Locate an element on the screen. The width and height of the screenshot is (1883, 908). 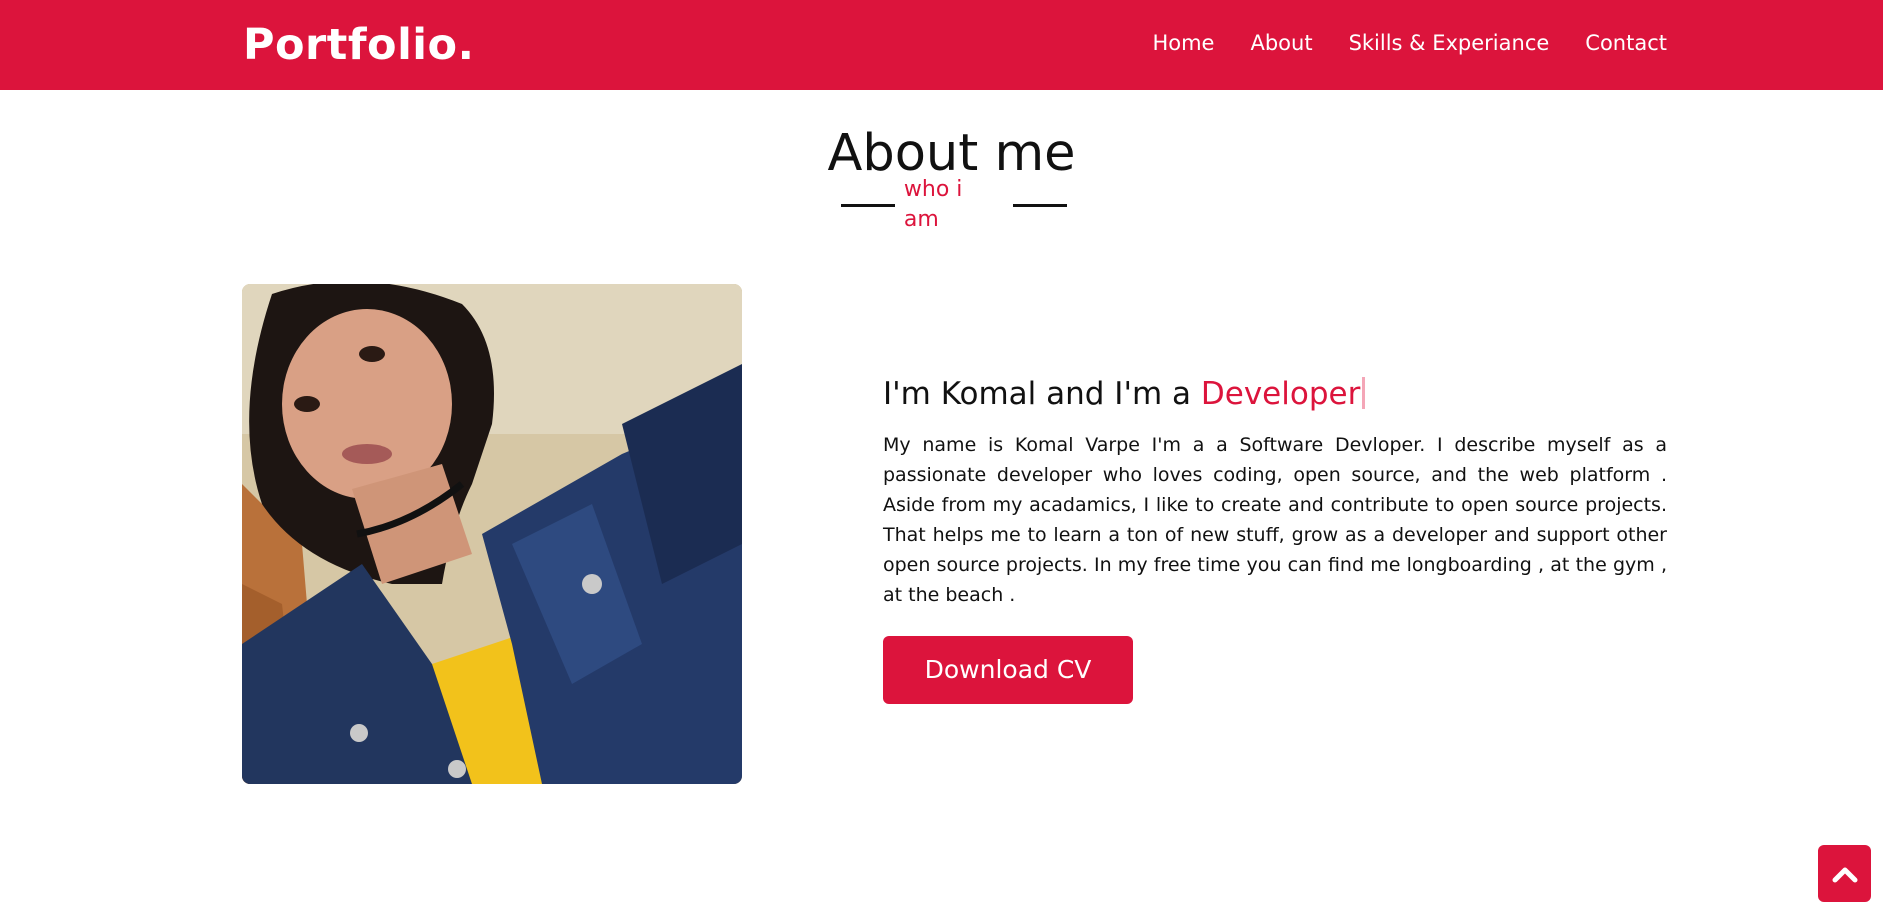
scroll-top-button is located at coordinates (1844, 873).